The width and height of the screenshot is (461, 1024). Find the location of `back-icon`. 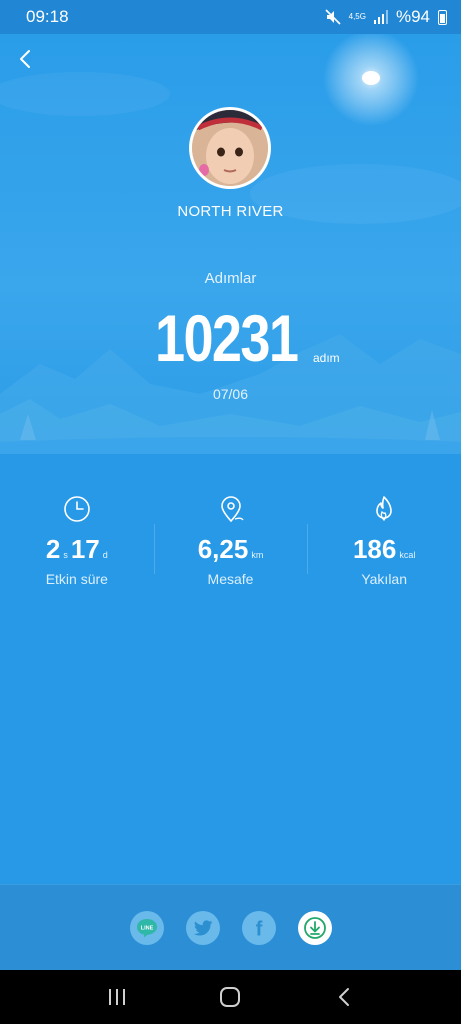

back-icon is located at coordinates (344, 997).